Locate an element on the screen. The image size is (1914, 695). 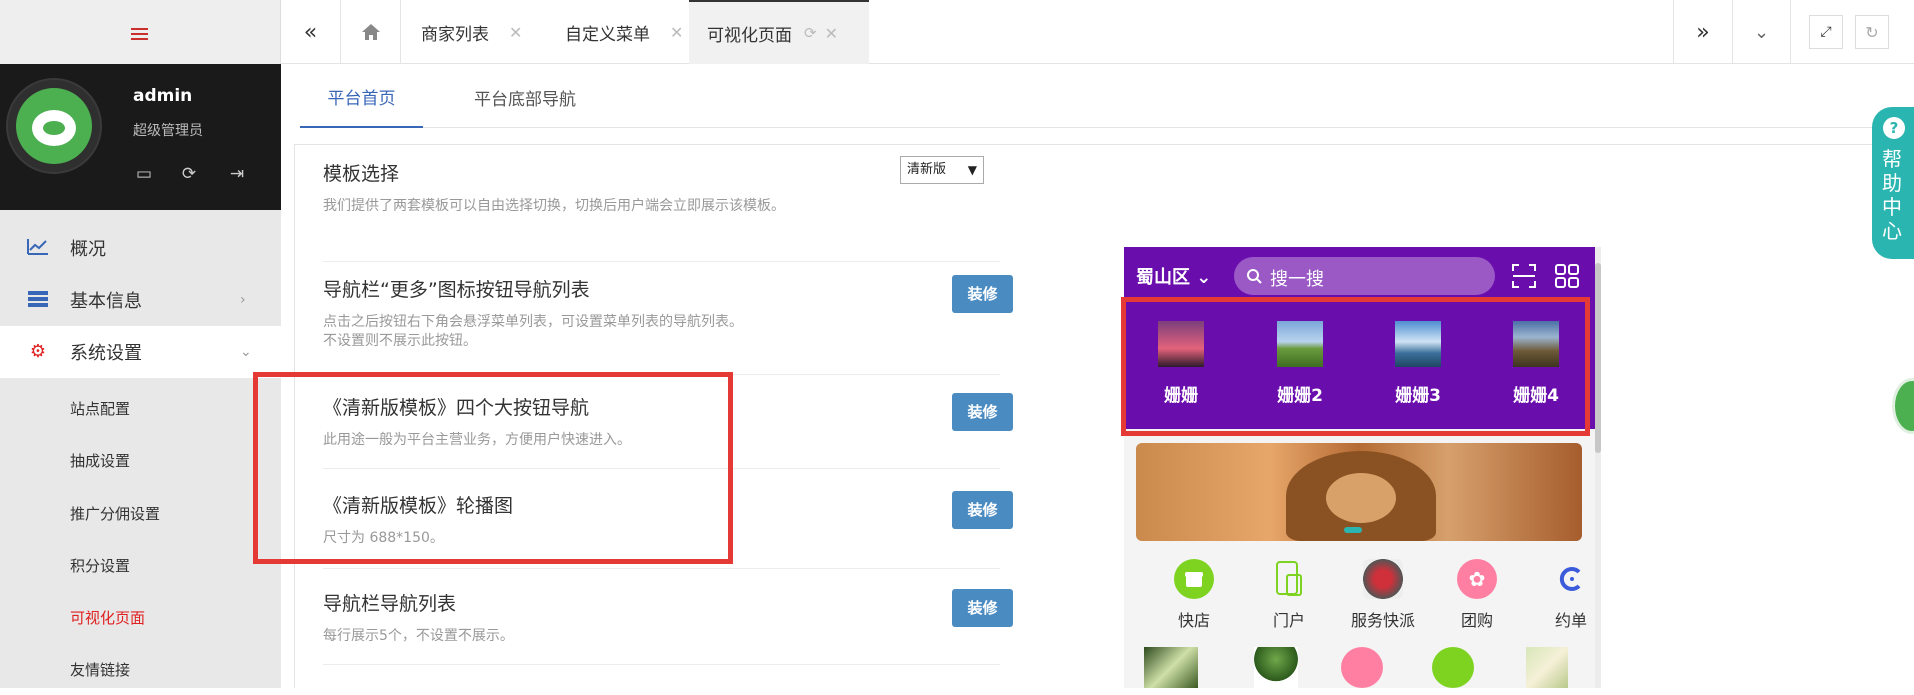
sidebar-subitem-label: 可视化页面 is located at coordinates (108, 618).